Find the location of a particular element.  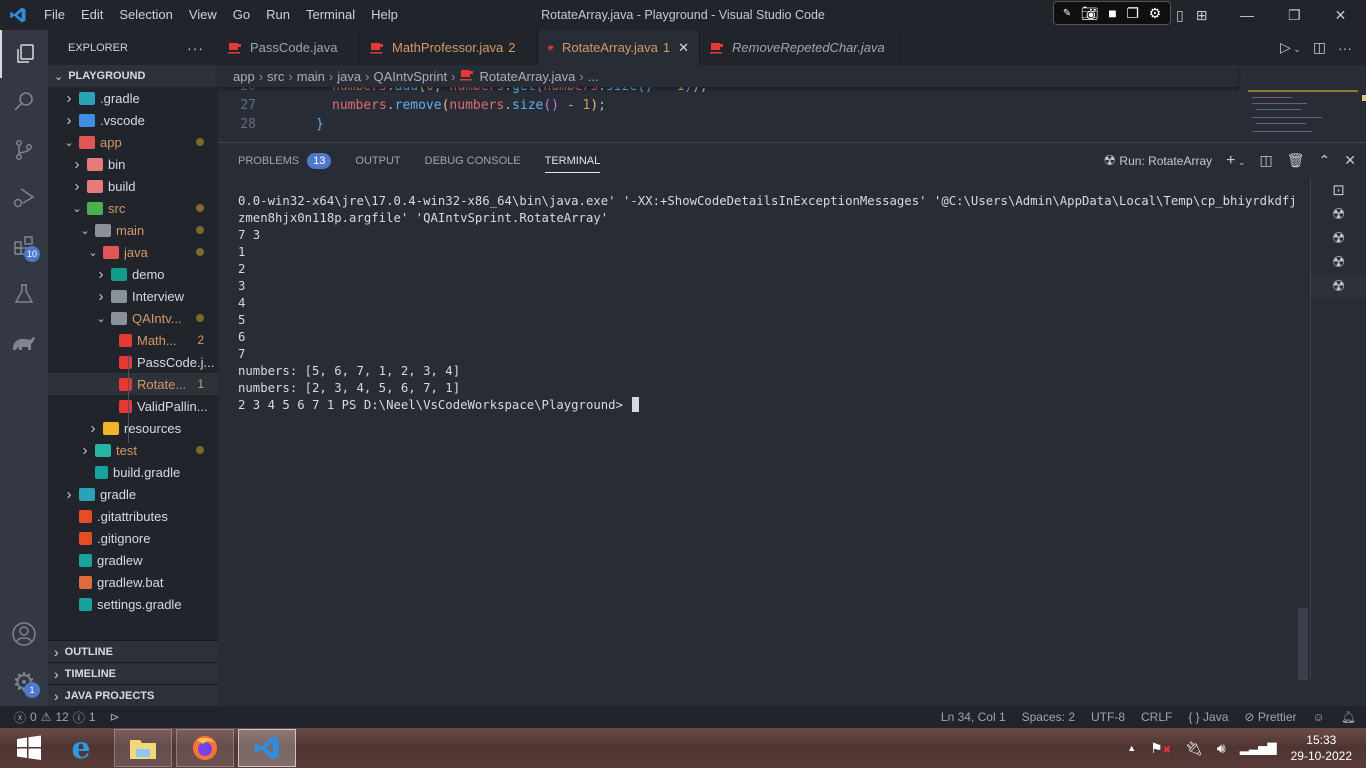

source-control-activity is located at coordinates (24, 150).